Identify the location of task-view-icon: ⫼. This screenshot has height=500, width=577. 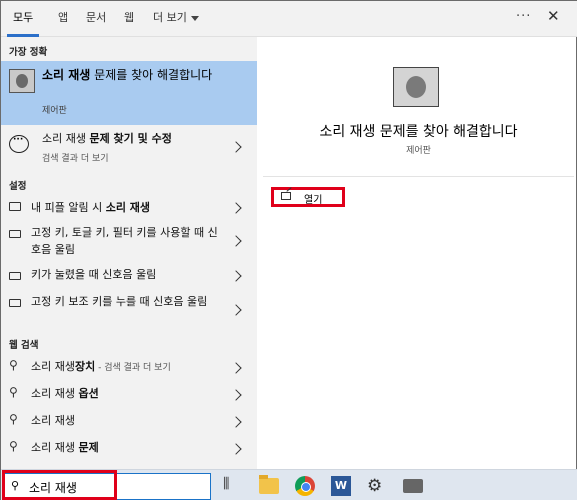
(233, 486).